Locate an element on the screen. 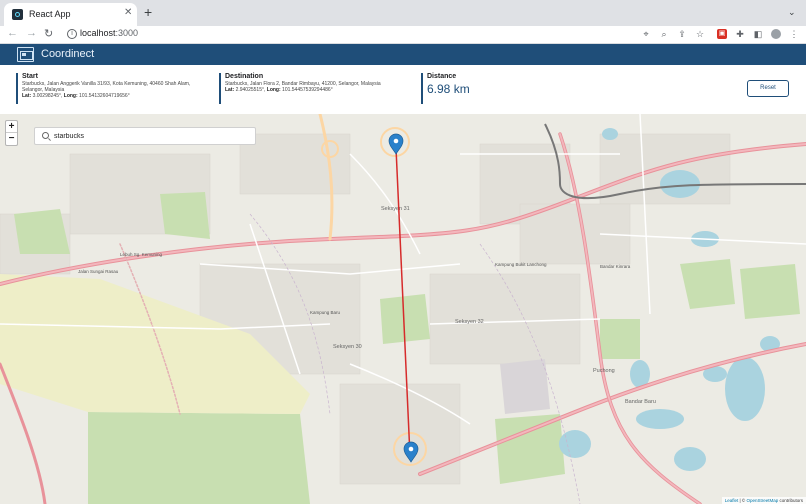 The image size is (806, 504). site-info-icon: i is located at coordinates (72, 34).